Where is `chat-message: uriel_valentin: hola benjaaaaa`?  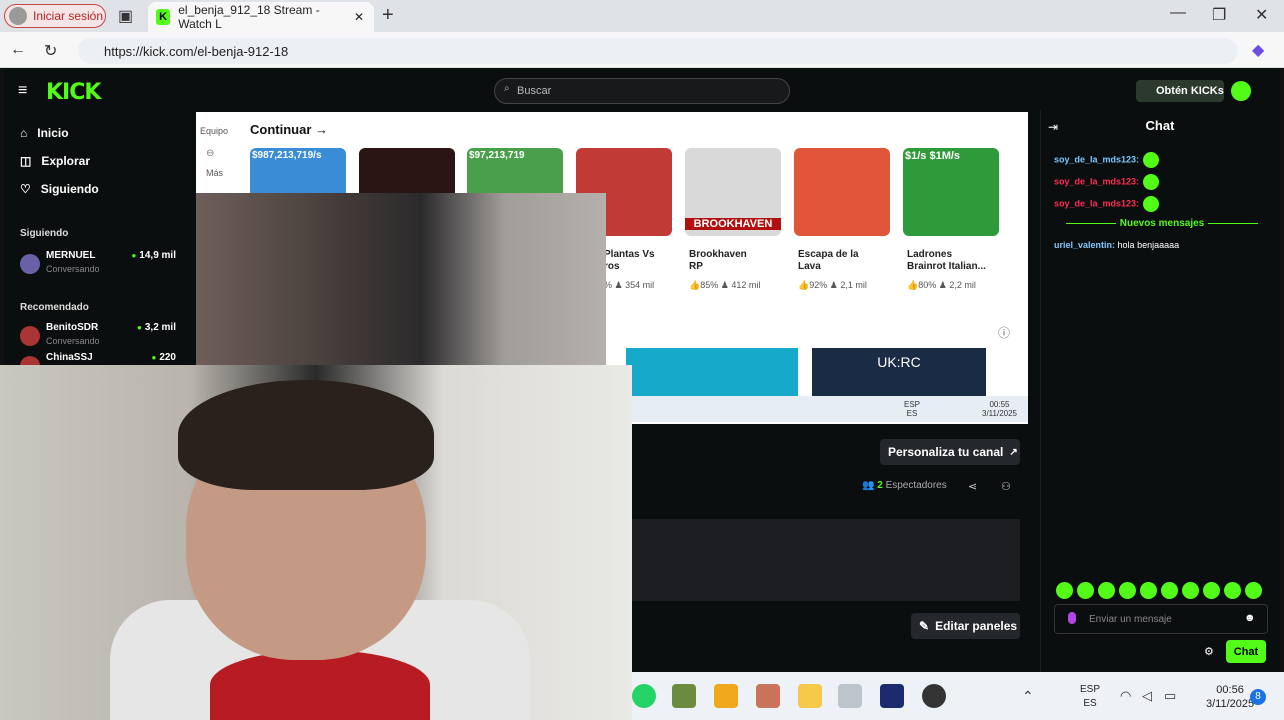
chat-message: uriel_valentin: hola benjaaaaa is located at coordinates (1116, 245).